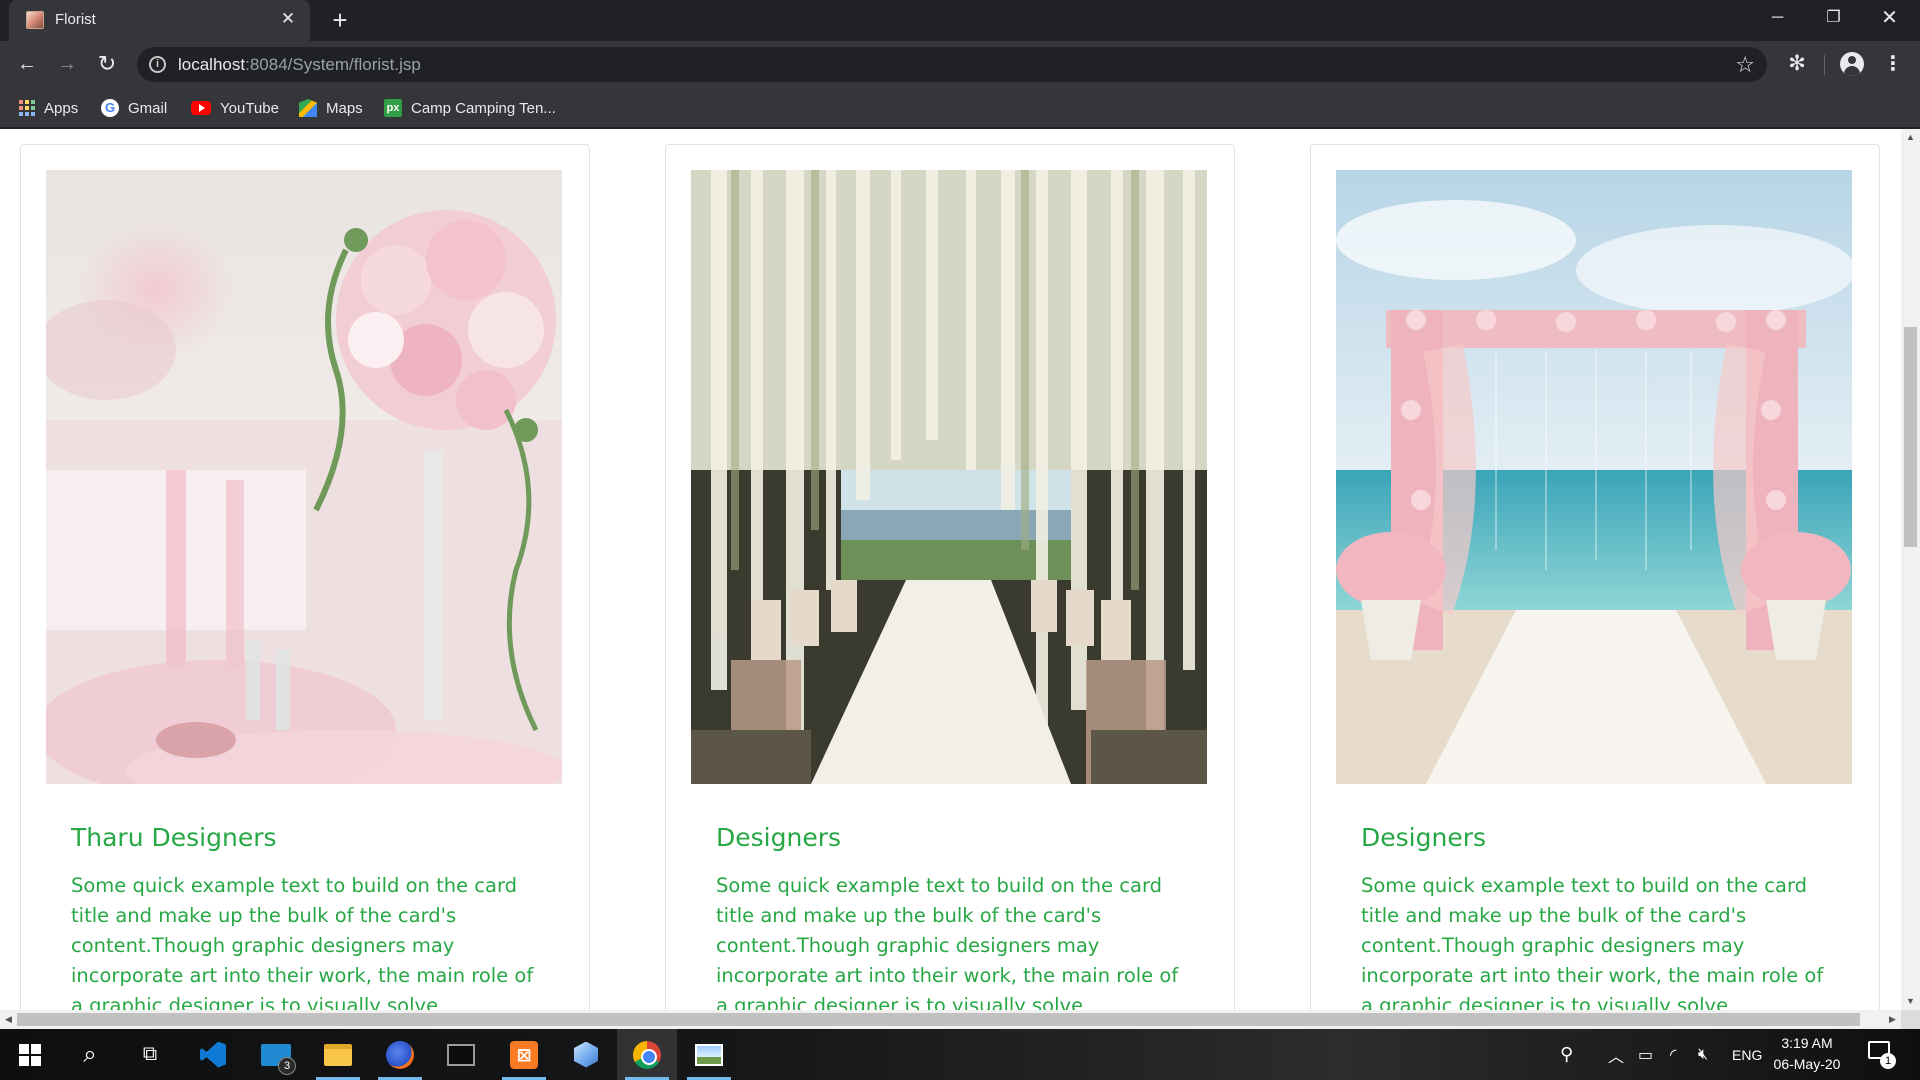  Describe the element at coordinates (35, 20) in the screenshot. I see `florist-favicon-icon` at that location.